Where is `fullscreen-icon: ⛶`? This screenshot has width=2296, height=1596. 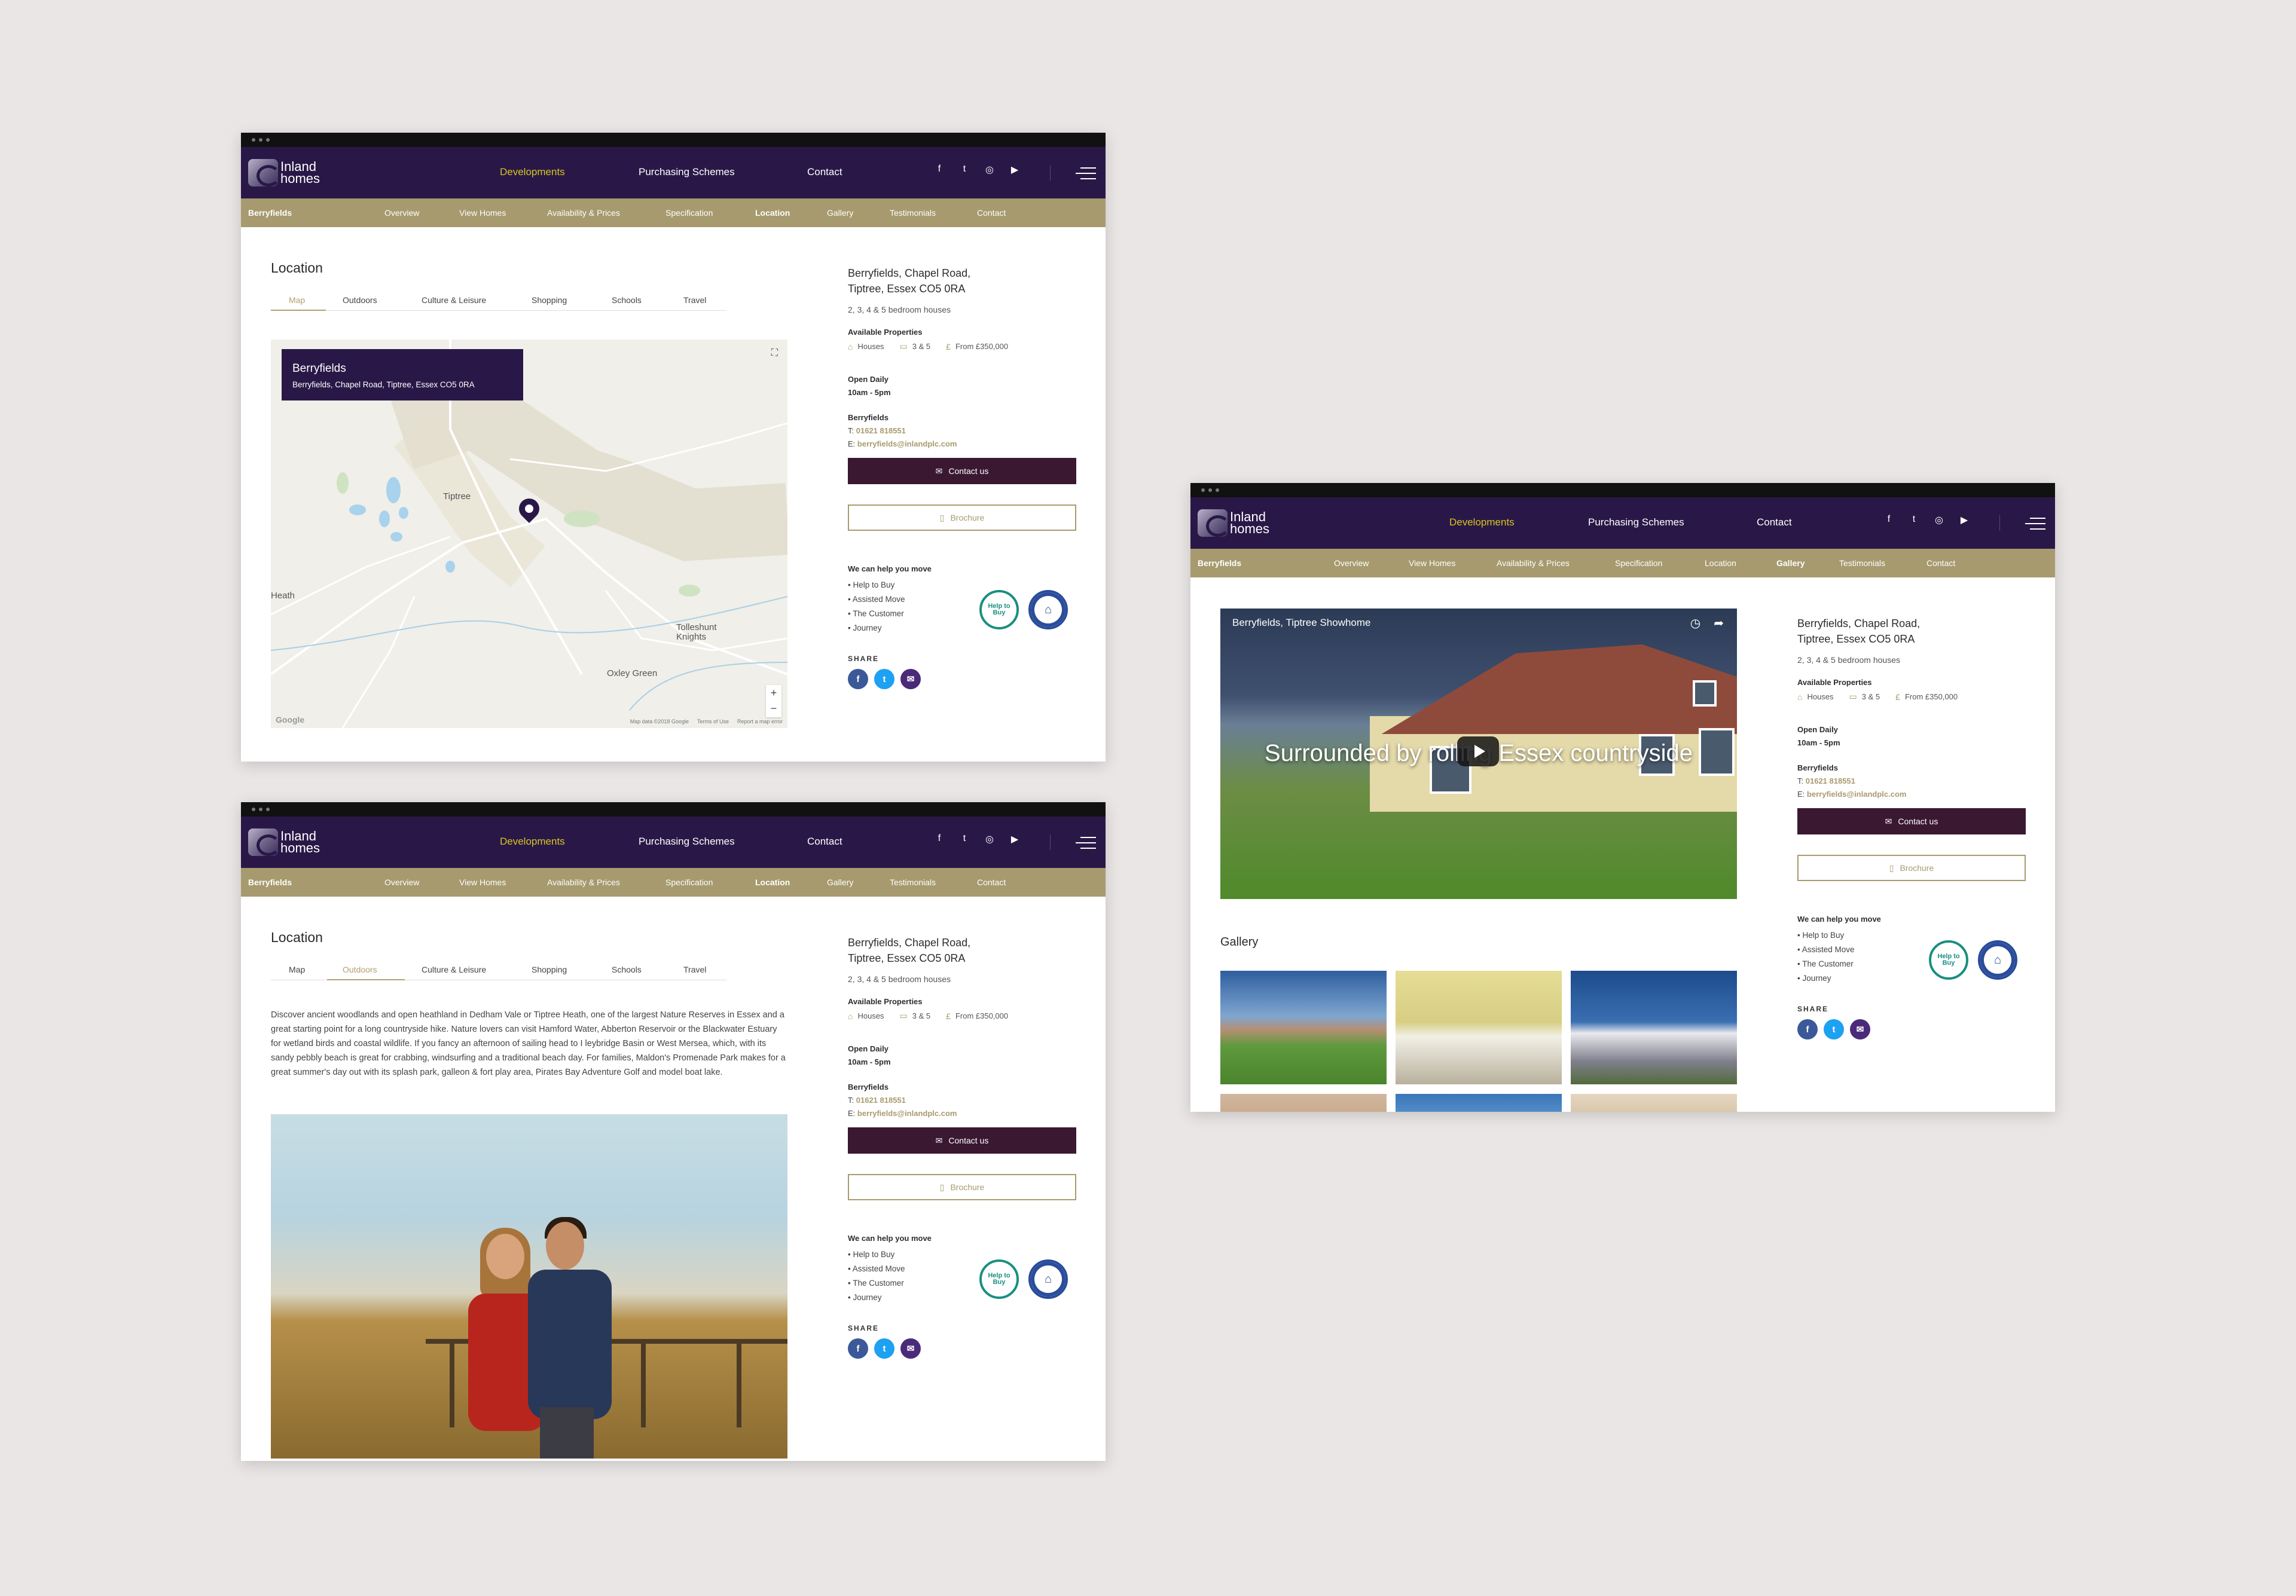 fullscreen-icon: ⛶ is located at coordinates (774, 353).